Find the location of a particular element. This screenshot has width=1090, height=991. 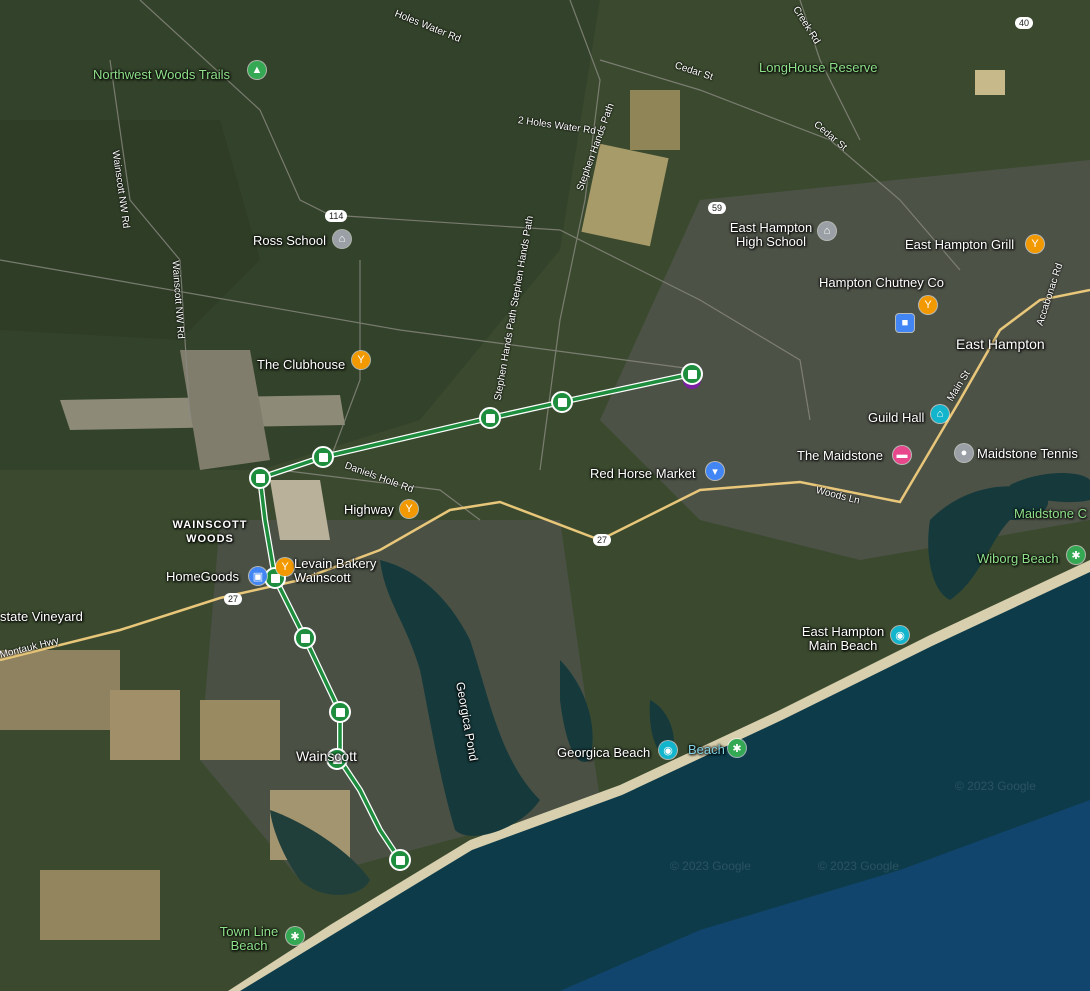

place-label: Red Horse Market is located at coordinates (642, 474).